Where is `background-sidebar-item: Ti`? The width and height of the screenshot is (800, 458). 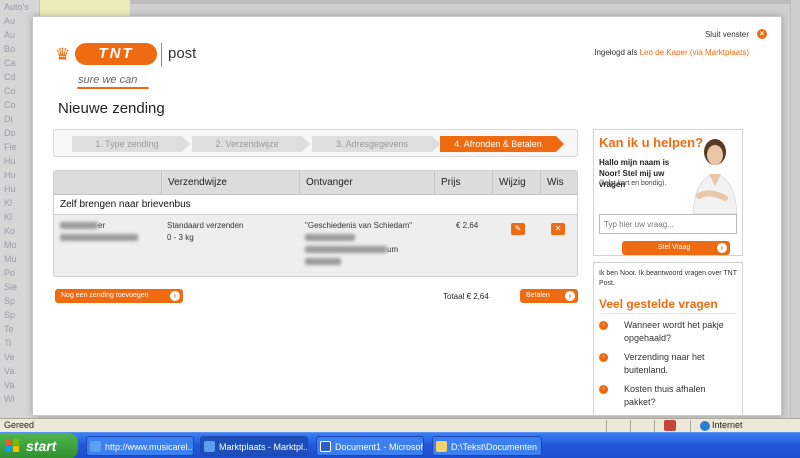
background-sidebar-item: Ti is located at coordinates (7, 343).